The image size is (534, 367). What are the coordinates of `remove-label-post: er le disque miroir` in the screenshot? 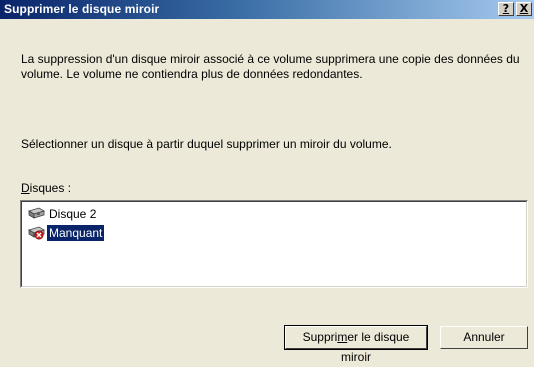 It's located at (375, 347).